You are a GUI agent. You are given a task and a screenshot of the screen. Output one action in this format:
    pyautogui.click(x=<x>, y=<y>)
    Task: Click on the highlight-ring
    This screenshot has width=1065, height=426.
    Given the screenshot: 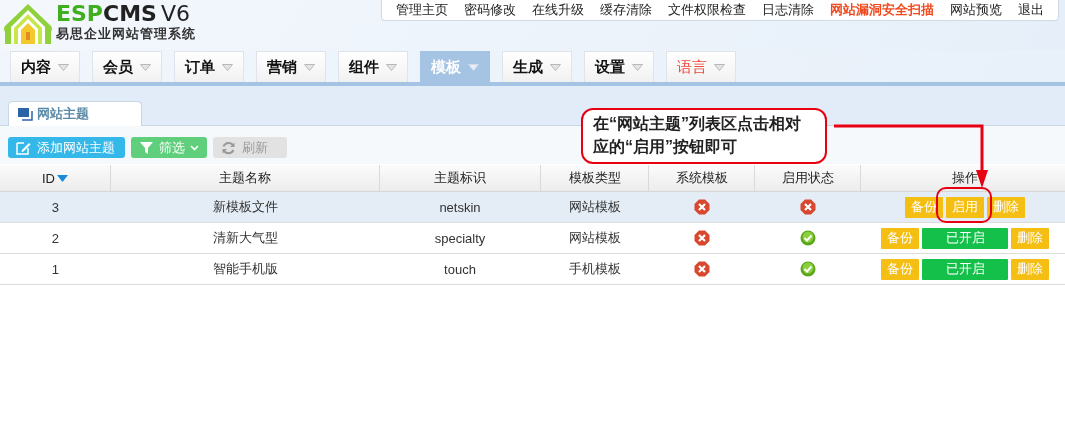 What is the action you would take?
    pyautogui.click(x=964, y=205)
    